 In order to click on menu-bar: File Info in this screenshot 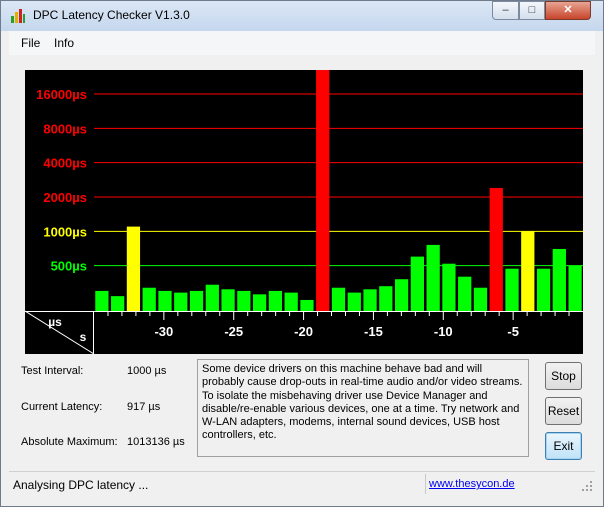, I will do `click(302, 43)`.